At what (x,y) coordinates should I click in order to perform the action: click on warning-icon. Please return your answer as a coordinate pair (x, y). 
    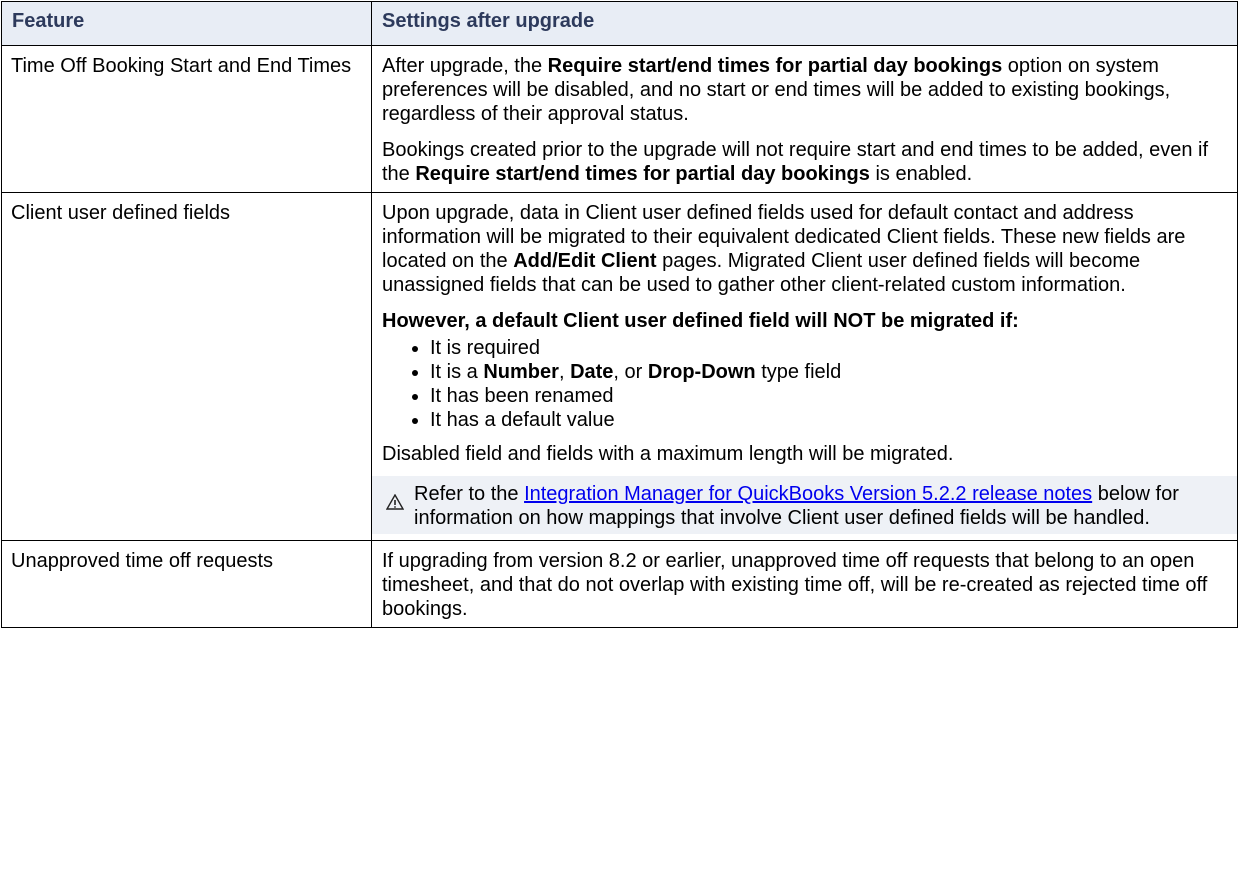
    Looking at the image, I should click on (399, 506).